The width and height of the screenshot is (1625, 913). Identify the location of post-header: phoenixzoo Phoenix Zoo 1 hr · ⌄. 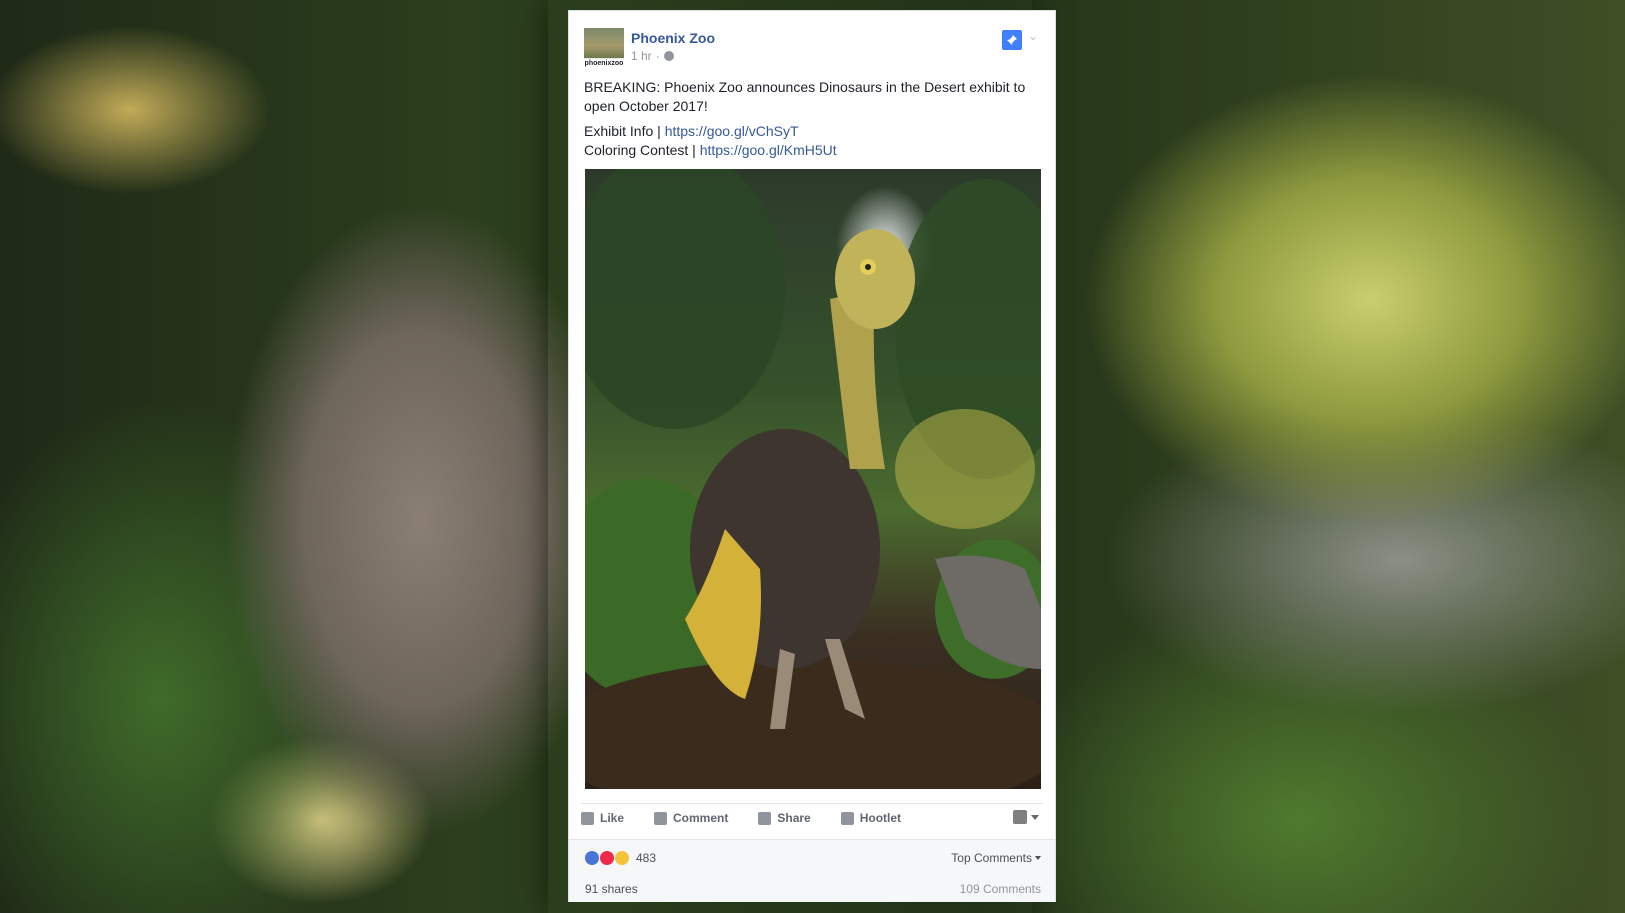
(812, 53).